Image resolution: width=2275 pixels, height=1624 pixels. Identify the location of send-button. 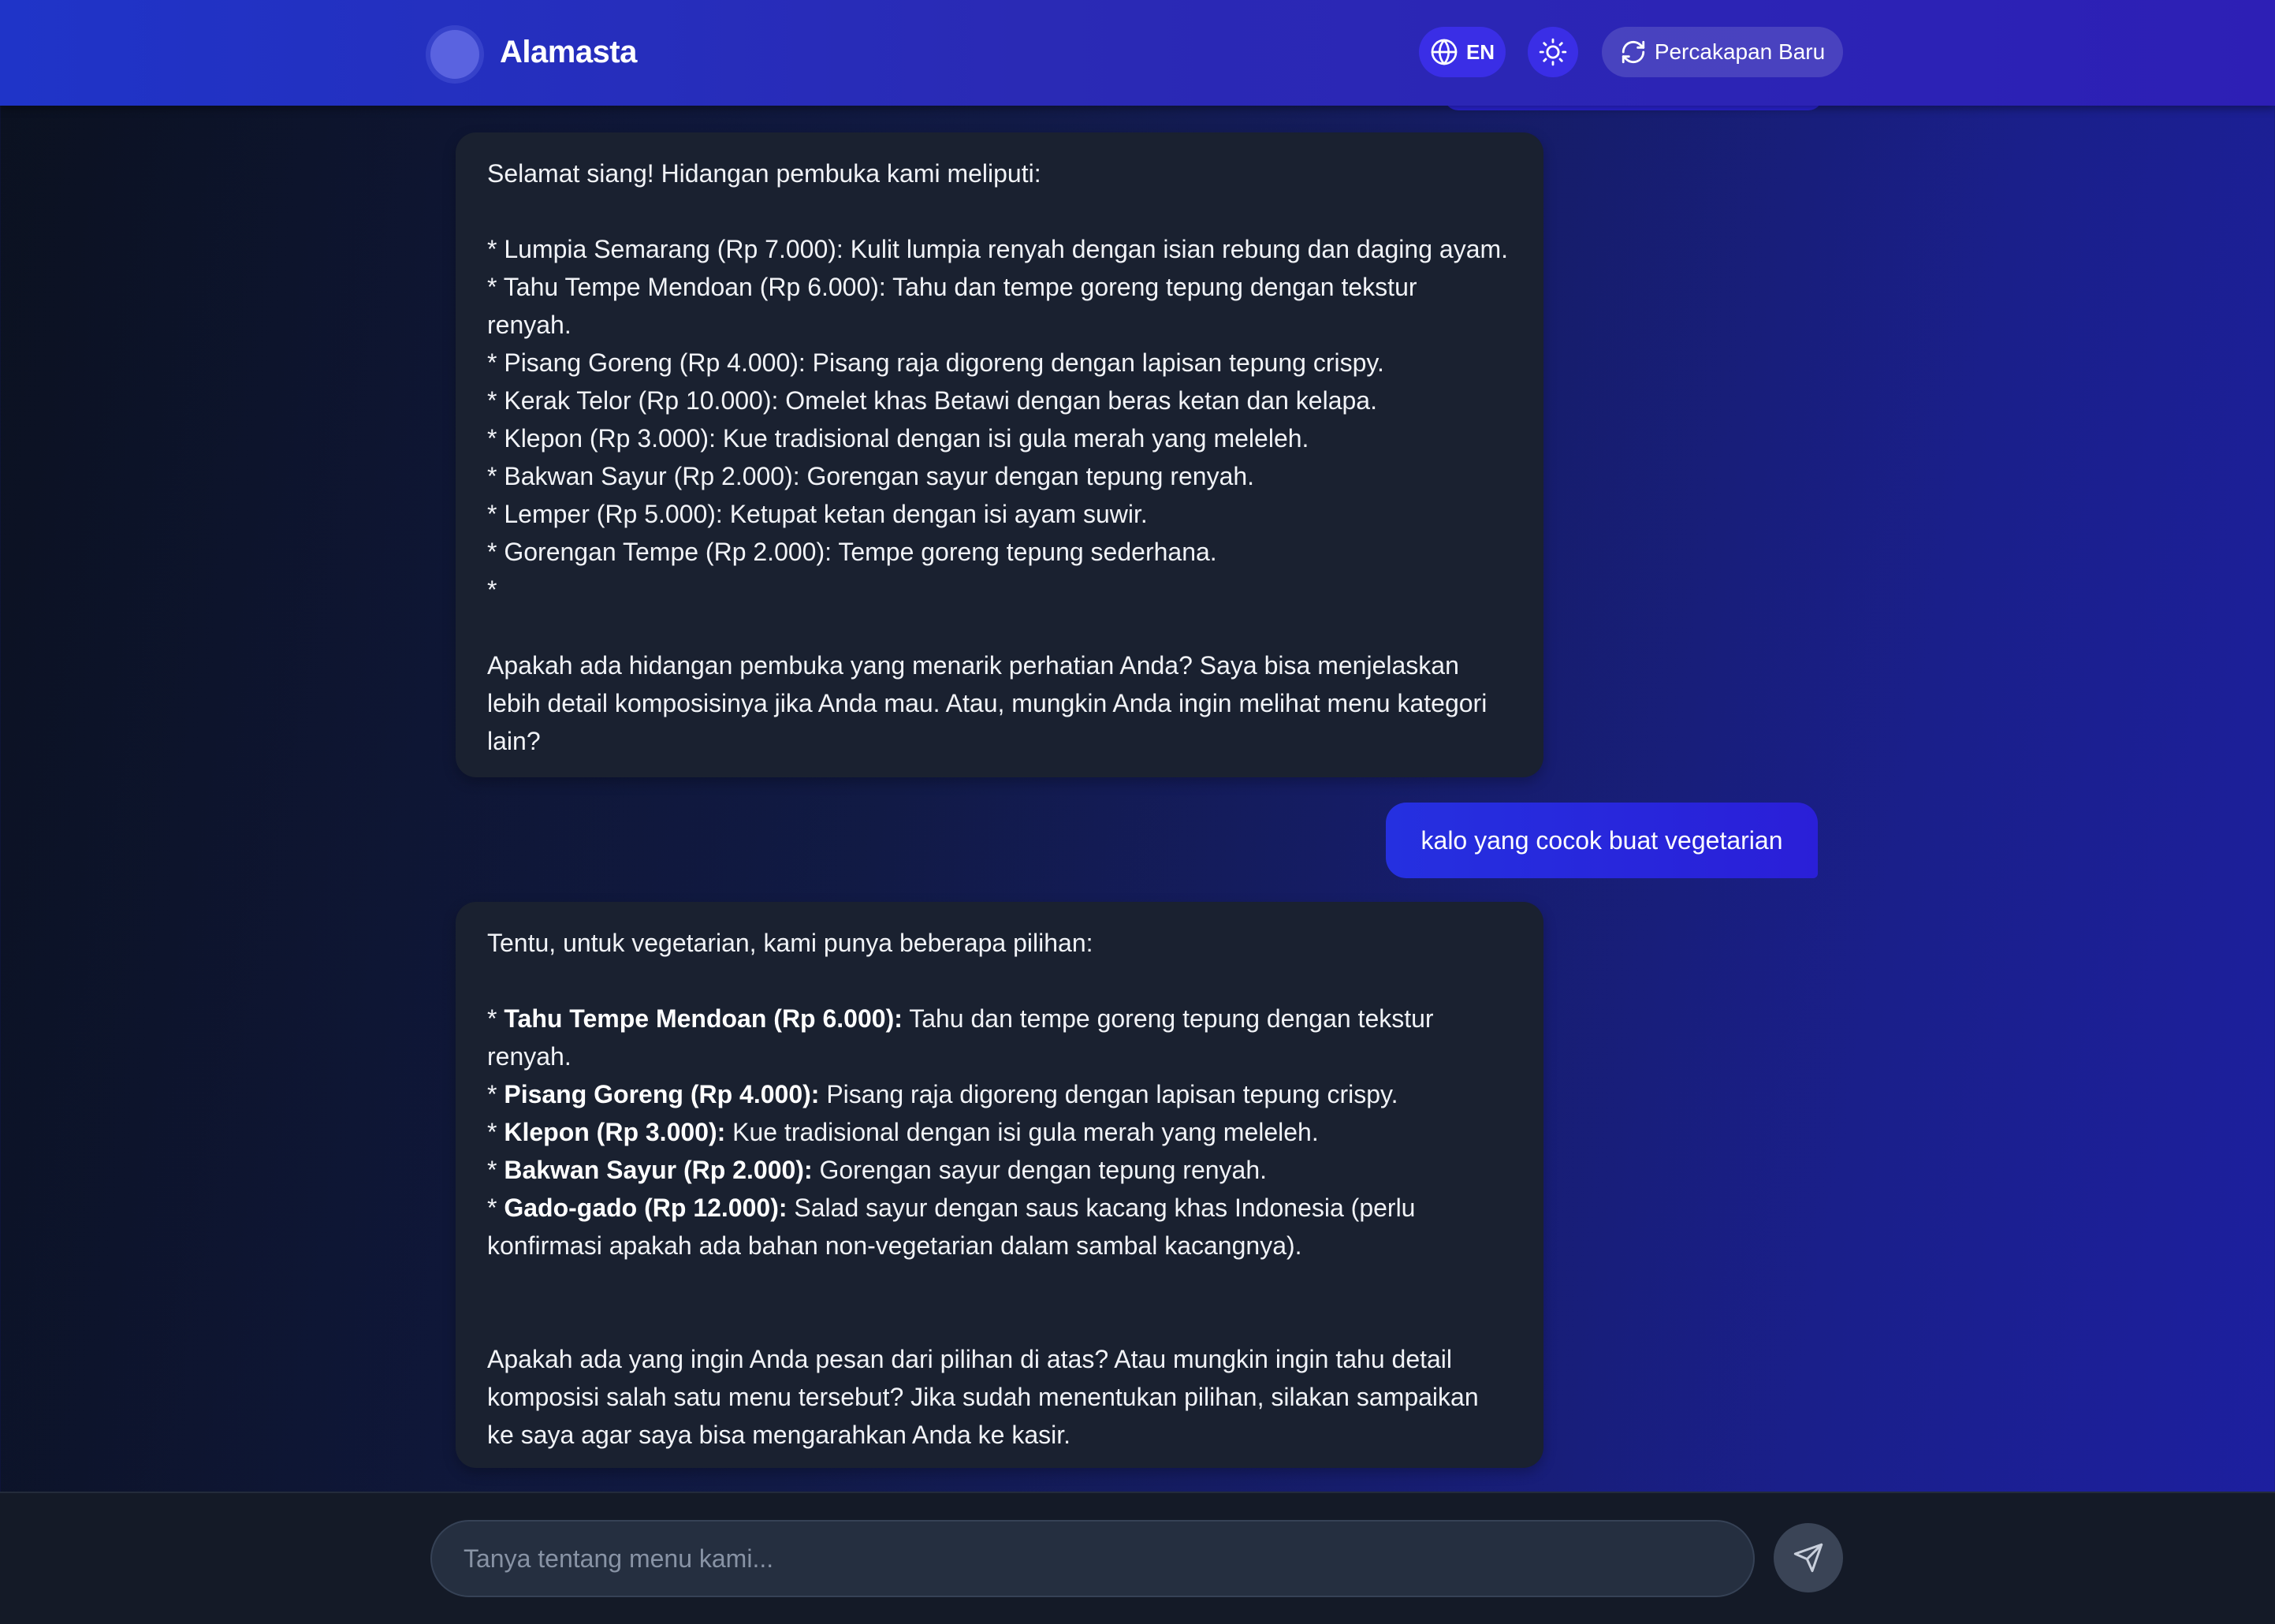
(1808, 1557).